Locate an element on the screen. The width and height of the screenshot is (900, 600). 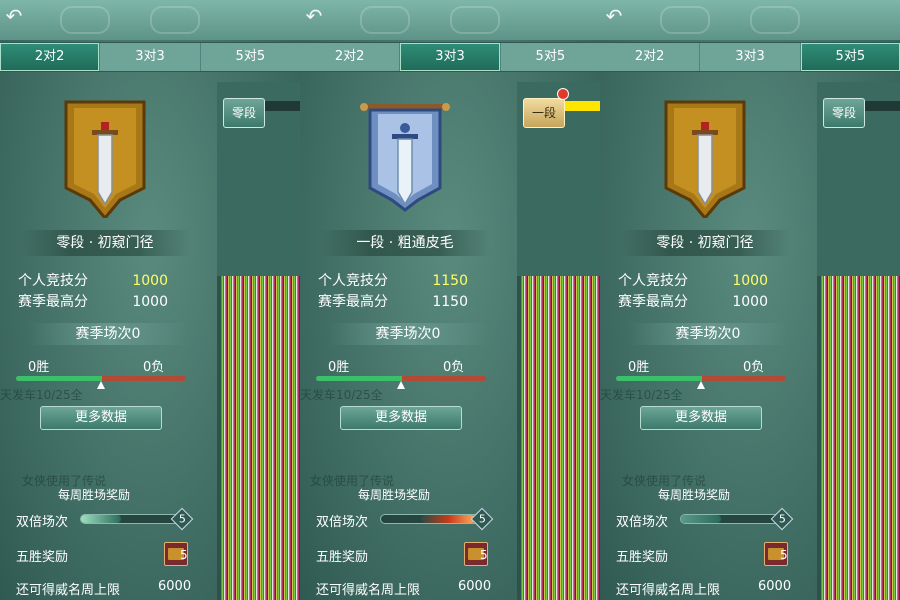
season-high-row: 赛季最高分 1150 is located at coordinates (403, 302).